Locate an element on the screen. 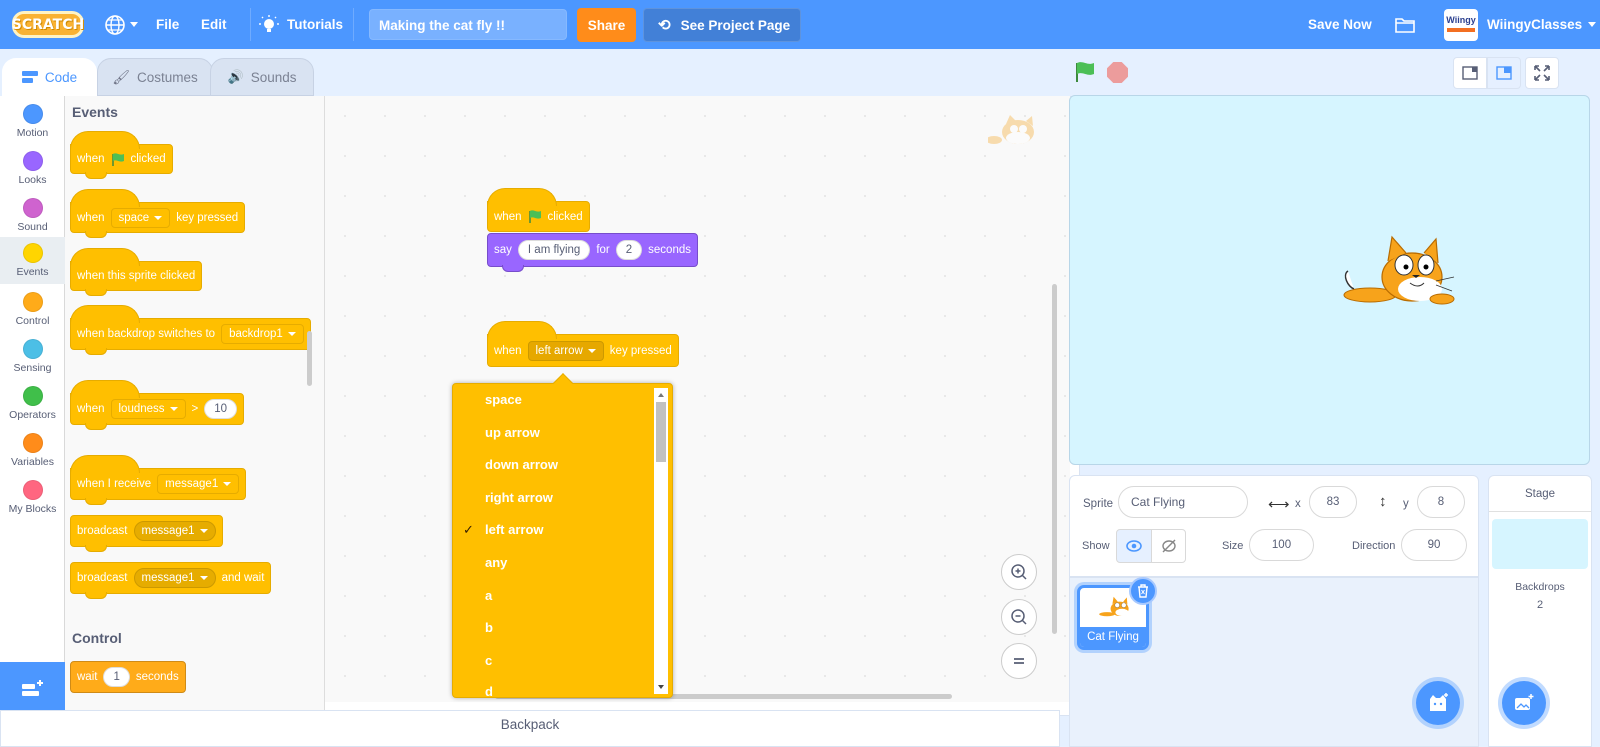  say-text-input: I am flying is located at coordinates (554, 250).